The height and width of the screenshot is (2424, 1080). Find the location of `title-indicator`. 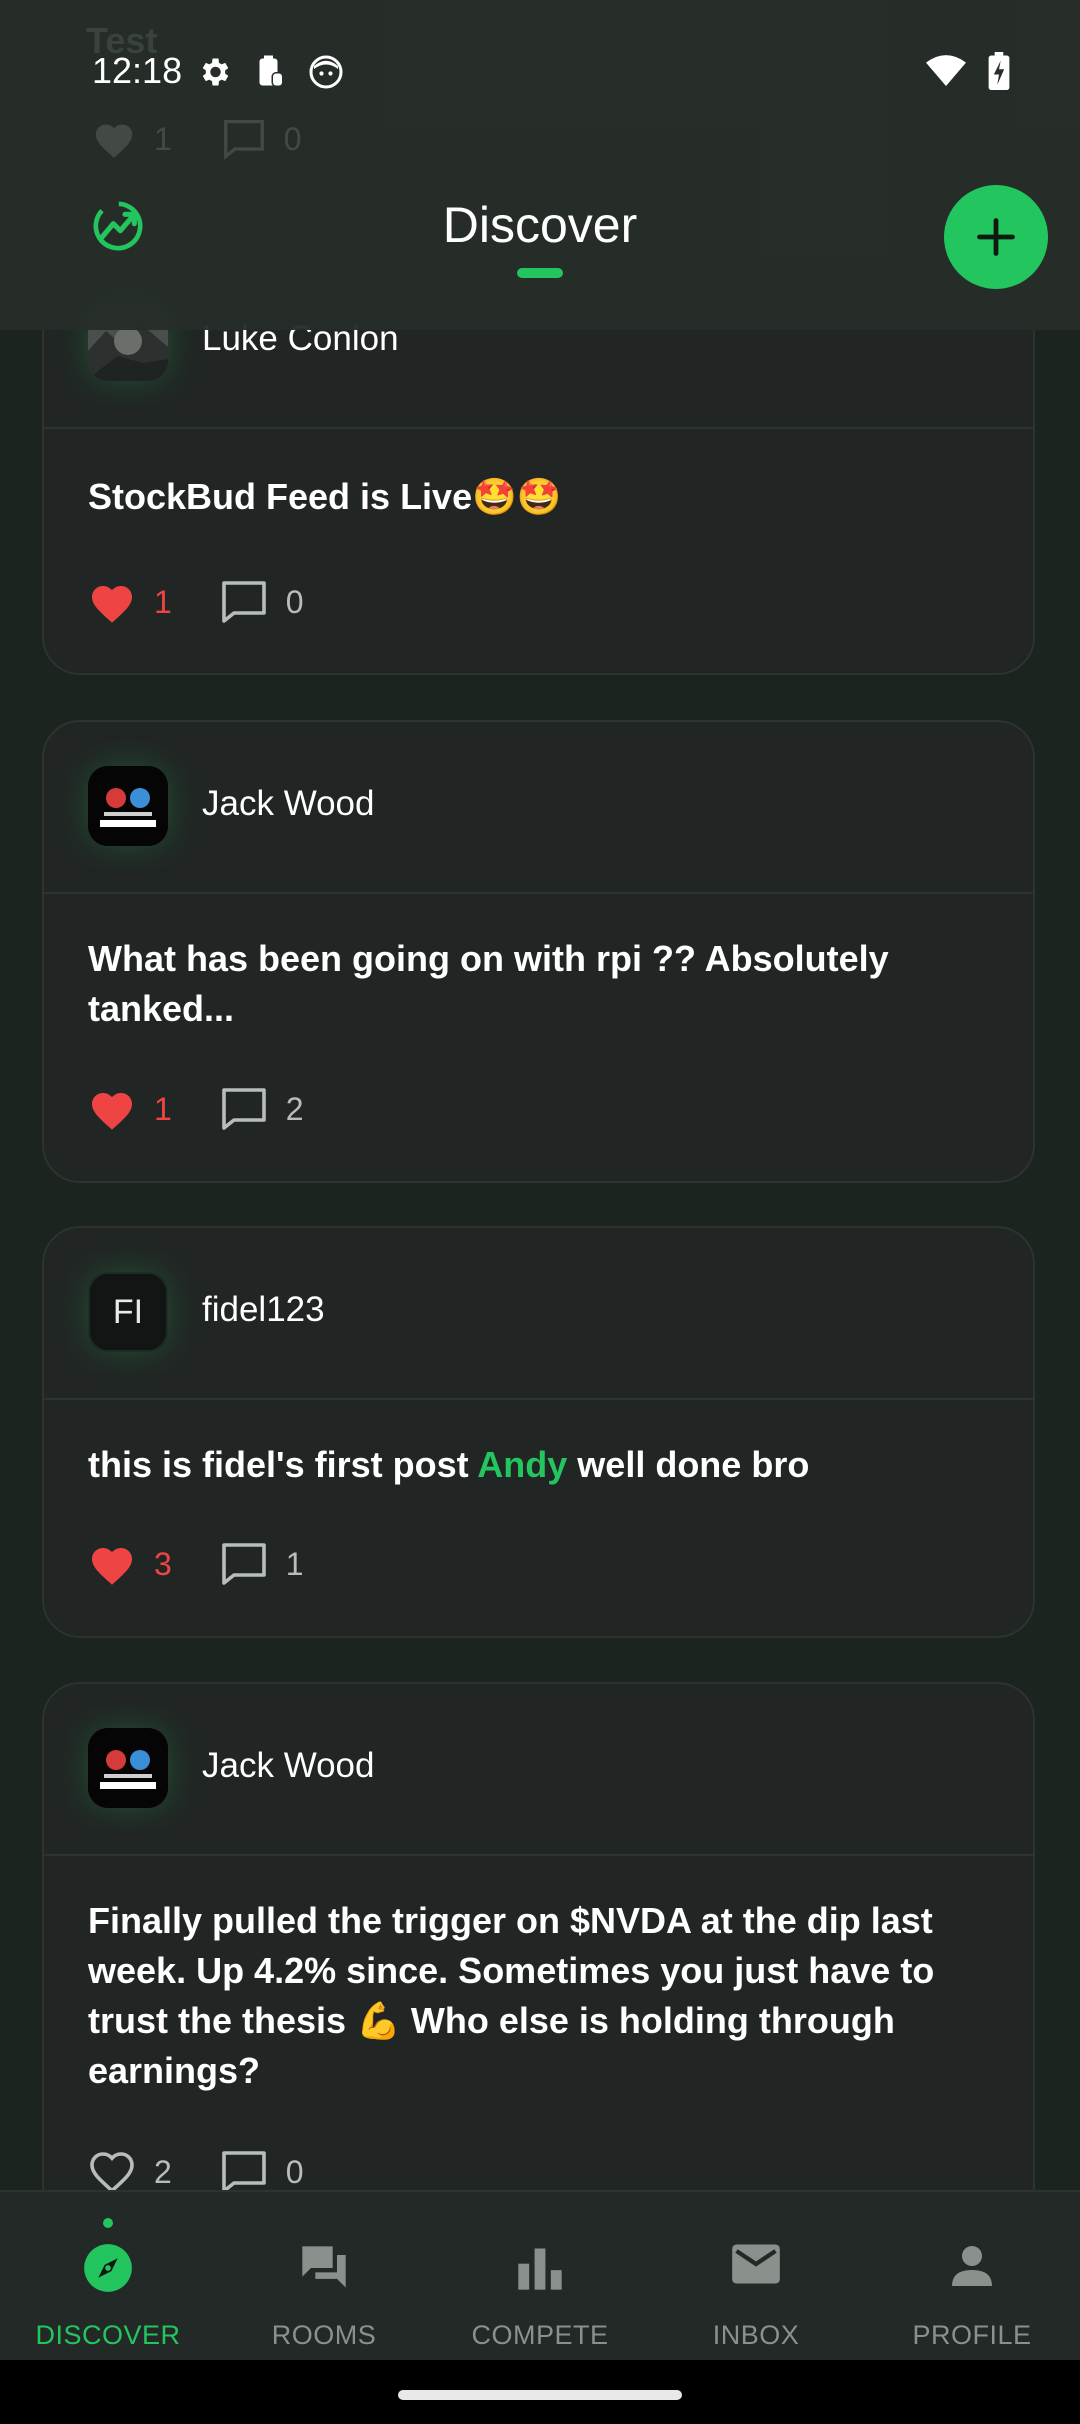

title-indicator is located at coordinates (540, 273).